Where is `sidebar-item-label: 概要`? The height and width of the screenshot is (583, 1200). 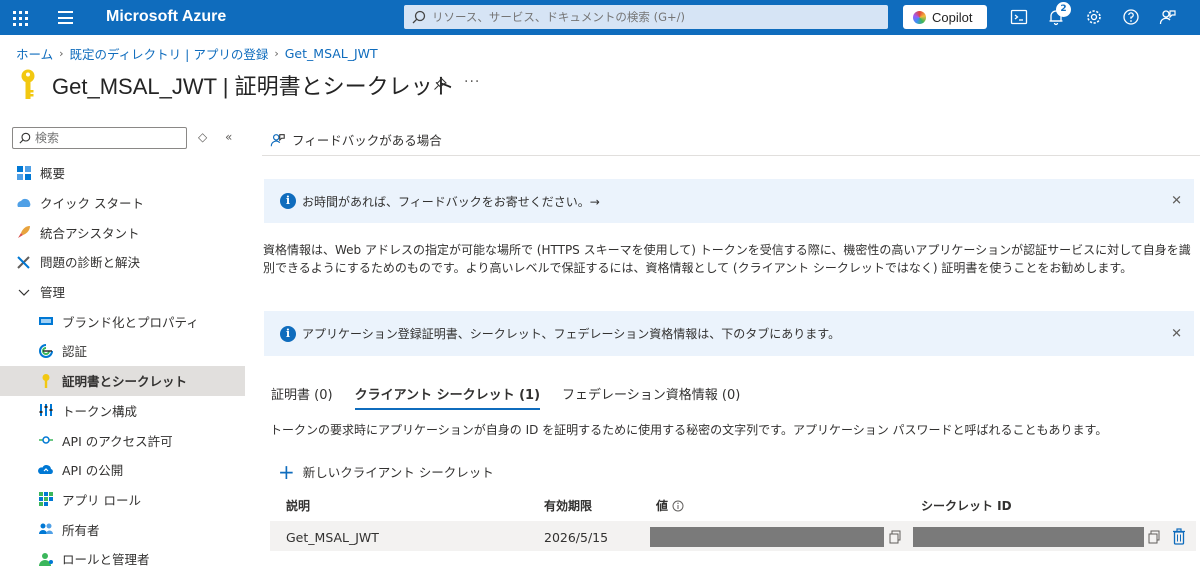 sidebar-item-label: 概要 is located at coordinates (53, 174).